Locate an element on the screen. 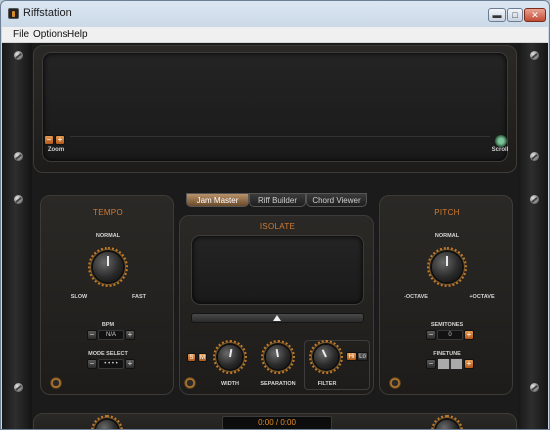 This screenshot has height=430, width=550. zoom-in-button: + is located at coordinates (60, 140).